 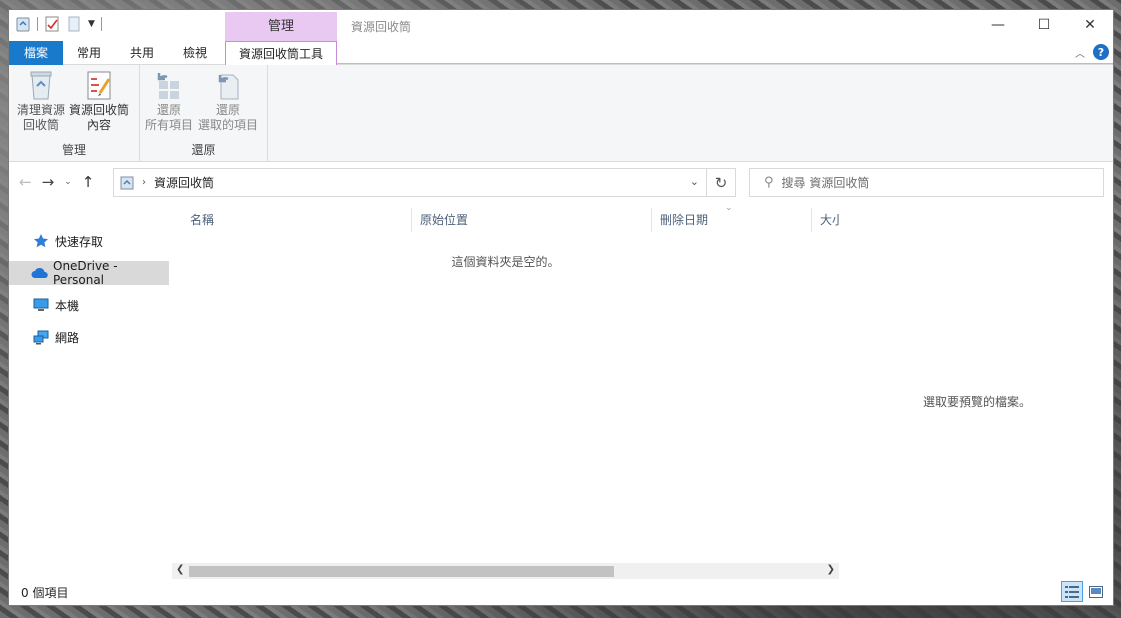 I want to click on navigation-pane: 快速存取 OneDrive - Personal 本機 網路, so click(x=90, y=391).